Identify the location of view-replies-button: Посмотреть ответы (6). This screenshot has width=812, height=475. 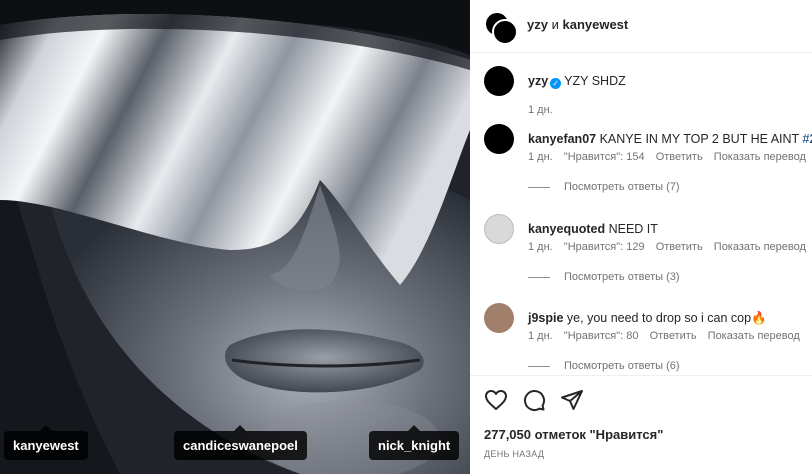
(604, 366).